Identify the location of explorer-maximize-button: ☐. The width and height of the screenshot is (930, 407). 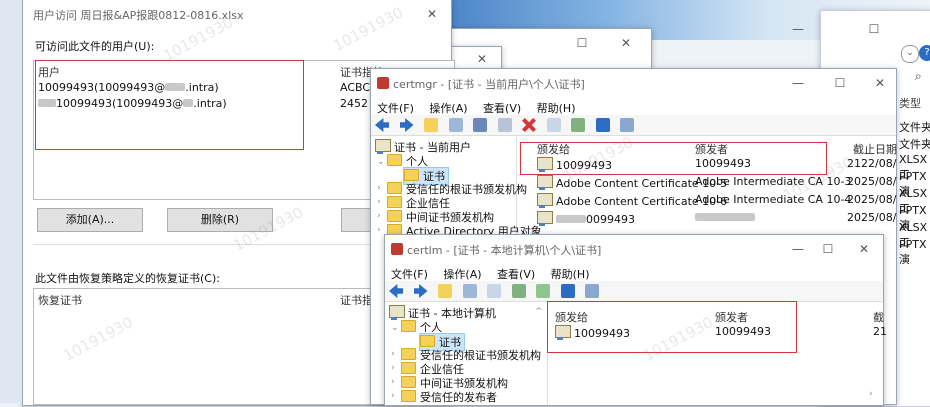
(874, 29).